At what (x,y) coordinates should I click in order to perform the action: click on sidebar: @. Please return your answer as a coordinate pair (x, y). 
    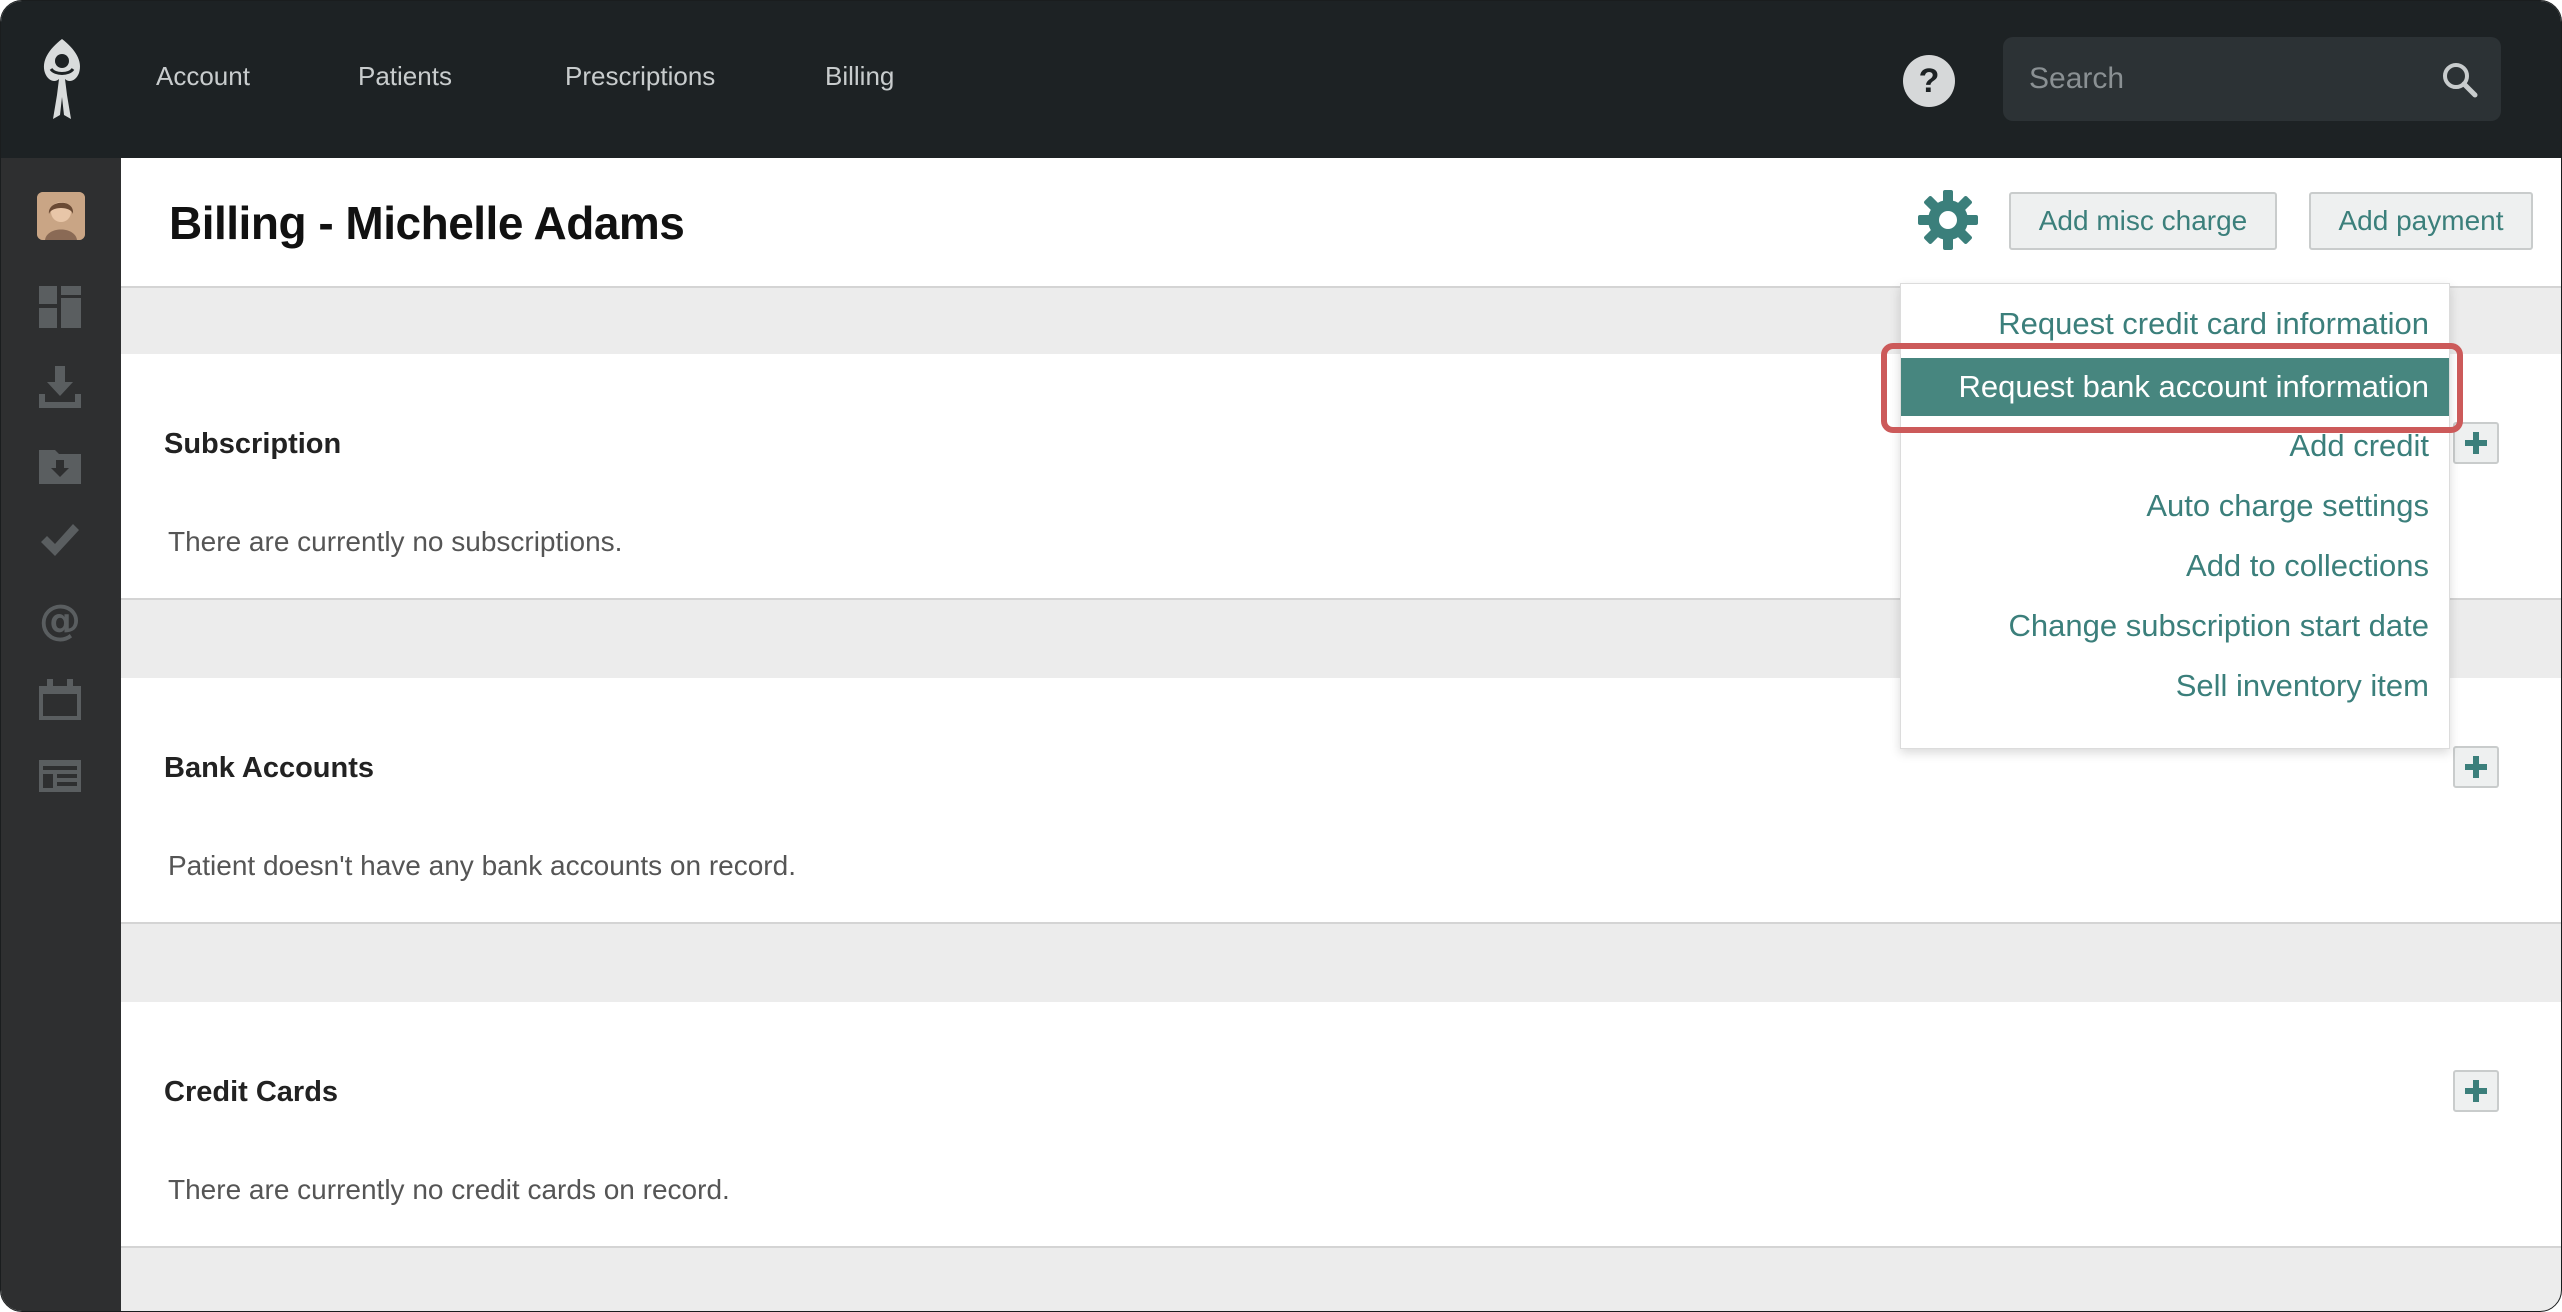
    Looking at the image, I should click on (61, 734).